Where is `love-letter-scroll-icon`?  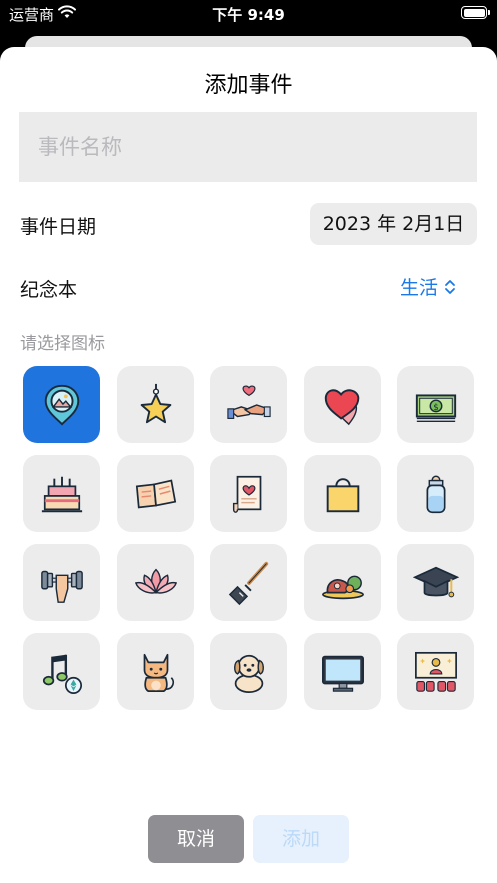
love-letter-scroll-icon is located at coordinates (246, 494).